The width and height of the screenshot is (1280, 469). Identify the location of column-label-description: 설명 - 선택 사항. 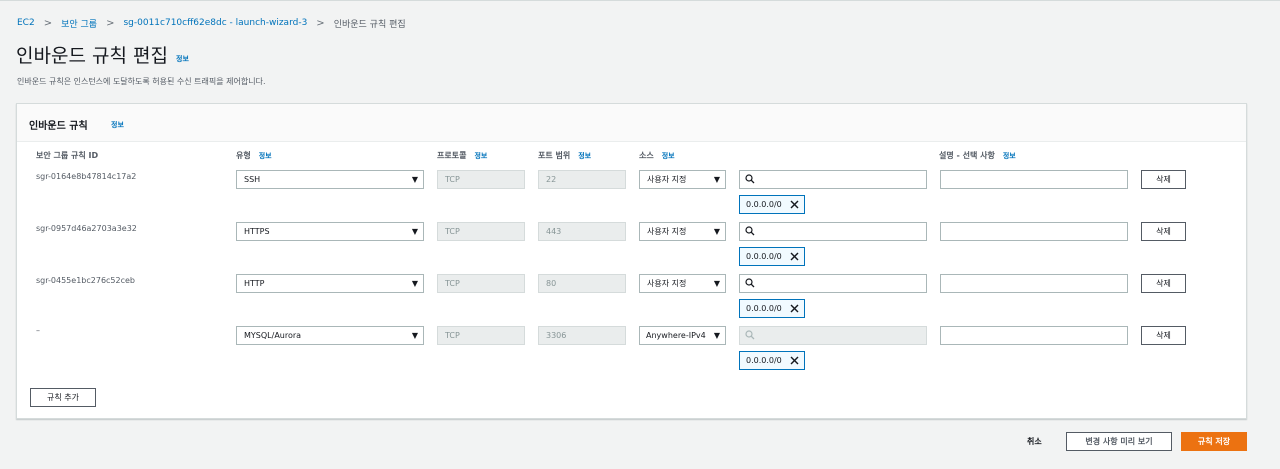
(967, 155).